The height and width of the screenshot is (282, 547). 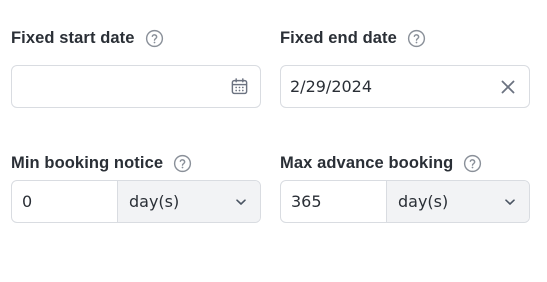 I want to click on min-booking-notice-input: 0, so click(x=65, y=201).